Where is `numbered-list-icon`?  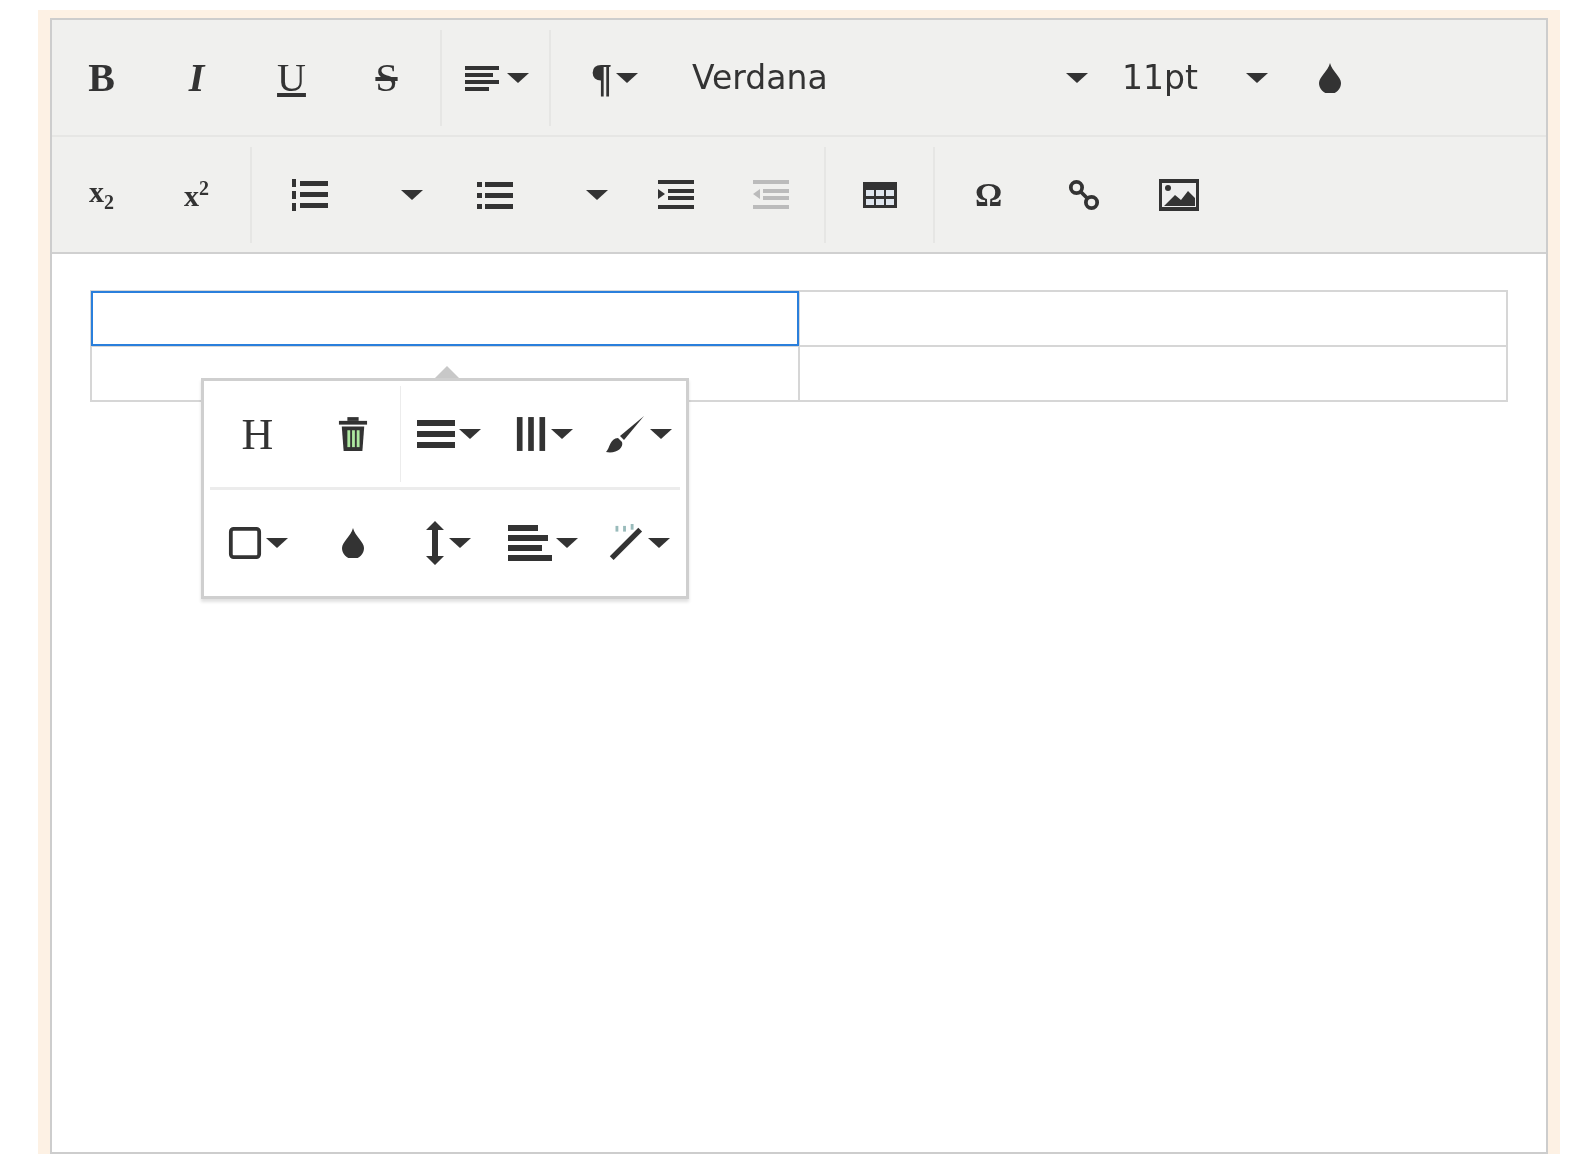
numbered-list-icon is located at coordinates (310, 194).